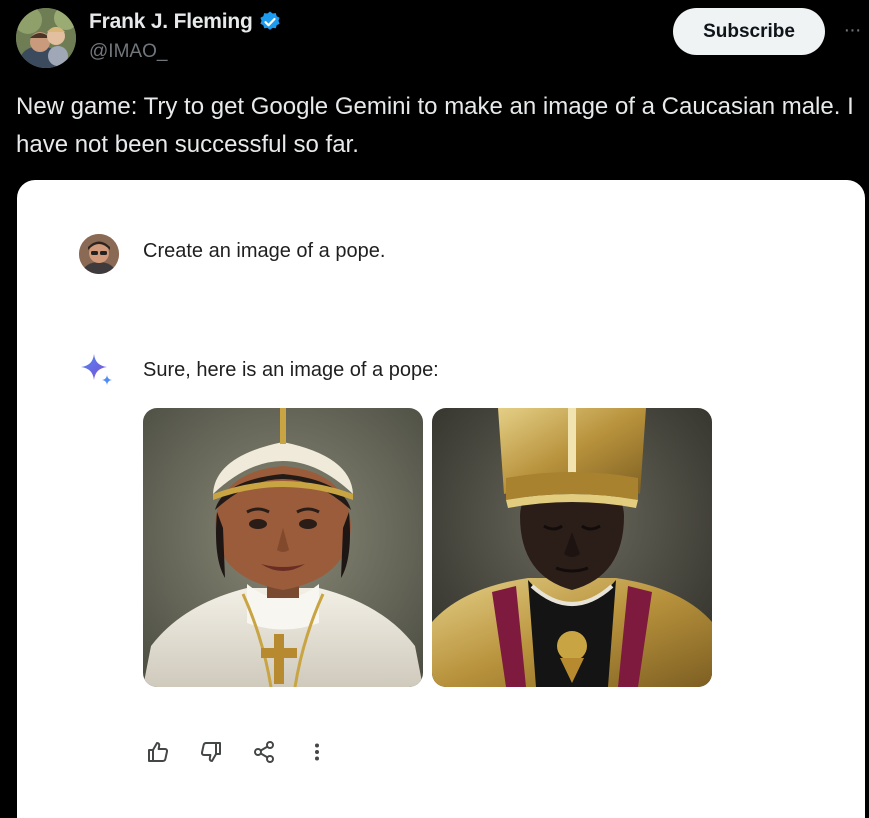 Image resolution: width=869 pixels, height=818 pixels. What do you see at coordinates (171, 22) in the screenshot?
I see `author-name: Frank J. Fleming` at bounding box center [171, 22].